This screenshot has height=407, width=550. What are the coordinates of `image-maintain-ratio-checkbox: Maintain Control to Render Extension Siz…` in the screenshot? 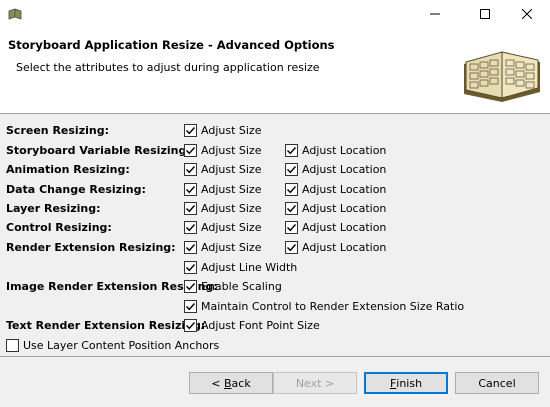 It's located at (324, 306).